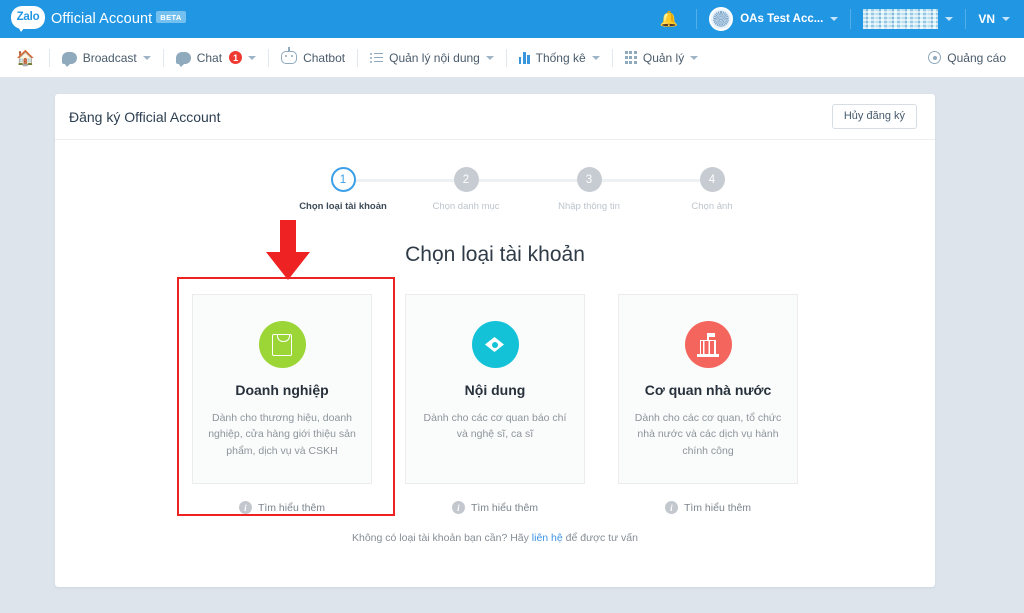 The width and height of the screenshot is (1024, 613). What do you see at coordinates (171, 16) in the screenshot?
I see `beta-badge: BETA` at bounding box center [171, 16].